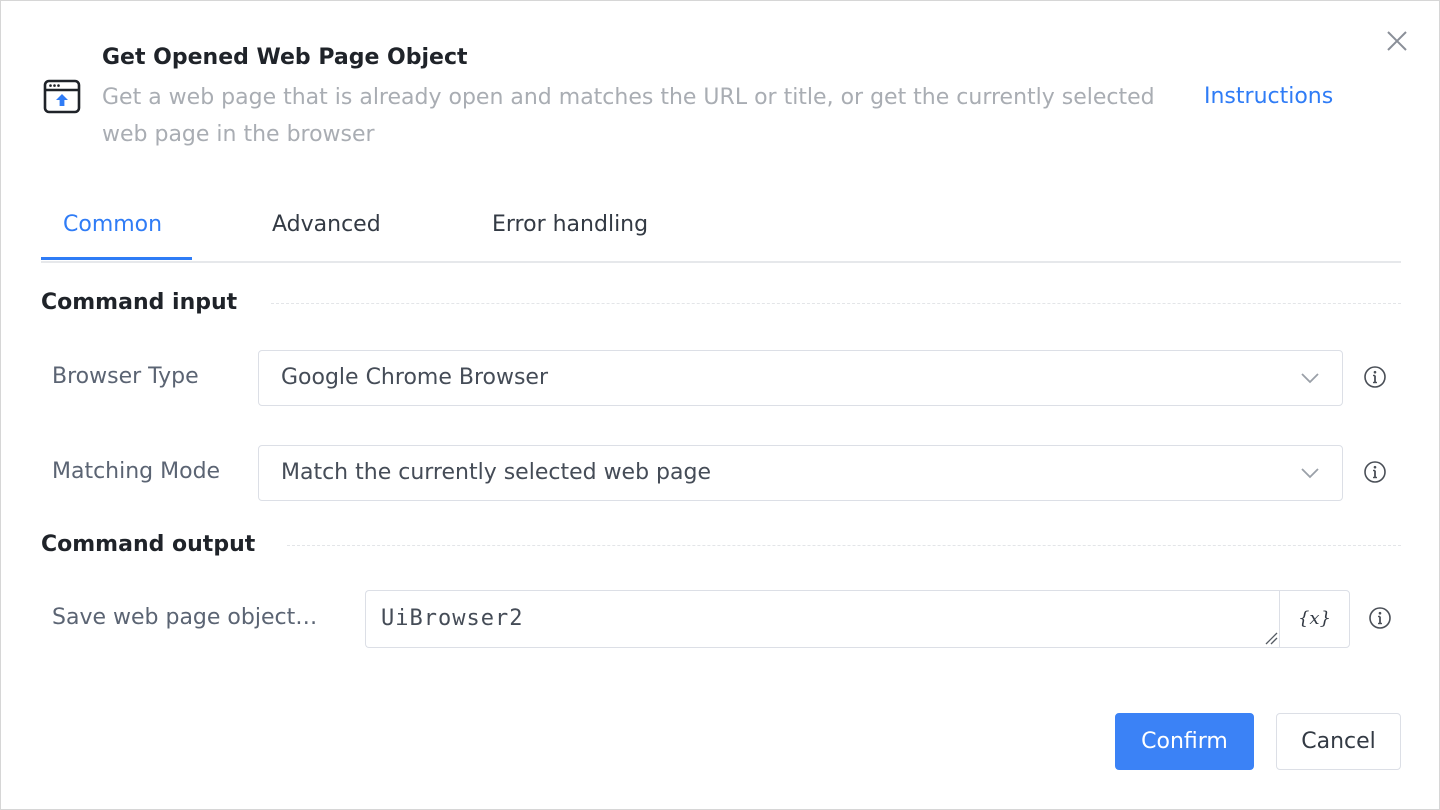 This screenshot has height=810, width=1440. What do you see at coordinates (1314, 619) in the screenshot?
I see `insert-variable-button: {x}` at bounding box center [1314, 619].